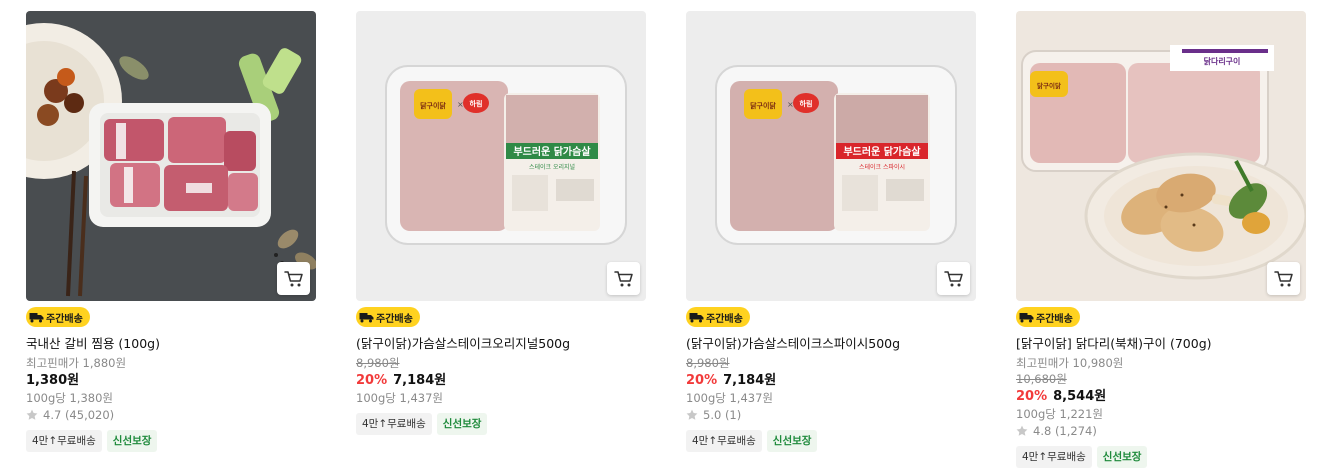 Image resolution: width=1329 pixels, height=475 pixels. I want to click on price-row: 20% 8,544원, so click(1161, 396).